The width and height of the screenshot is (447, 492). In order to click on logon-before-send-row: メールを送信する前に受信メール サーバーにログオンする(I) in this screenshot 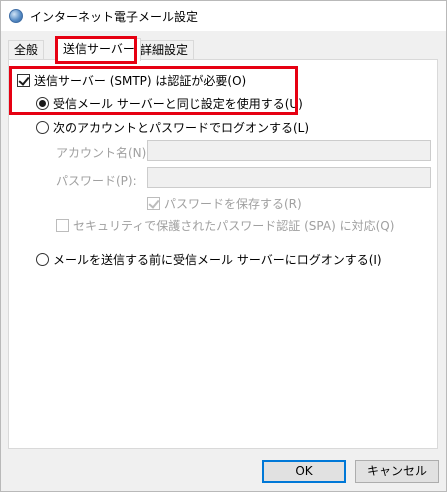, I will do `click(209, 259)`.